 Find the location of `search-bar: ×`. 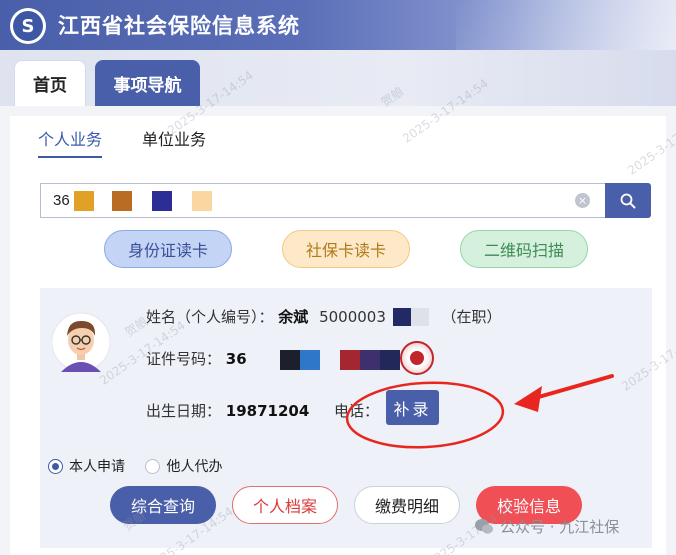

search-bar: × is located at coordinates (345, 200).